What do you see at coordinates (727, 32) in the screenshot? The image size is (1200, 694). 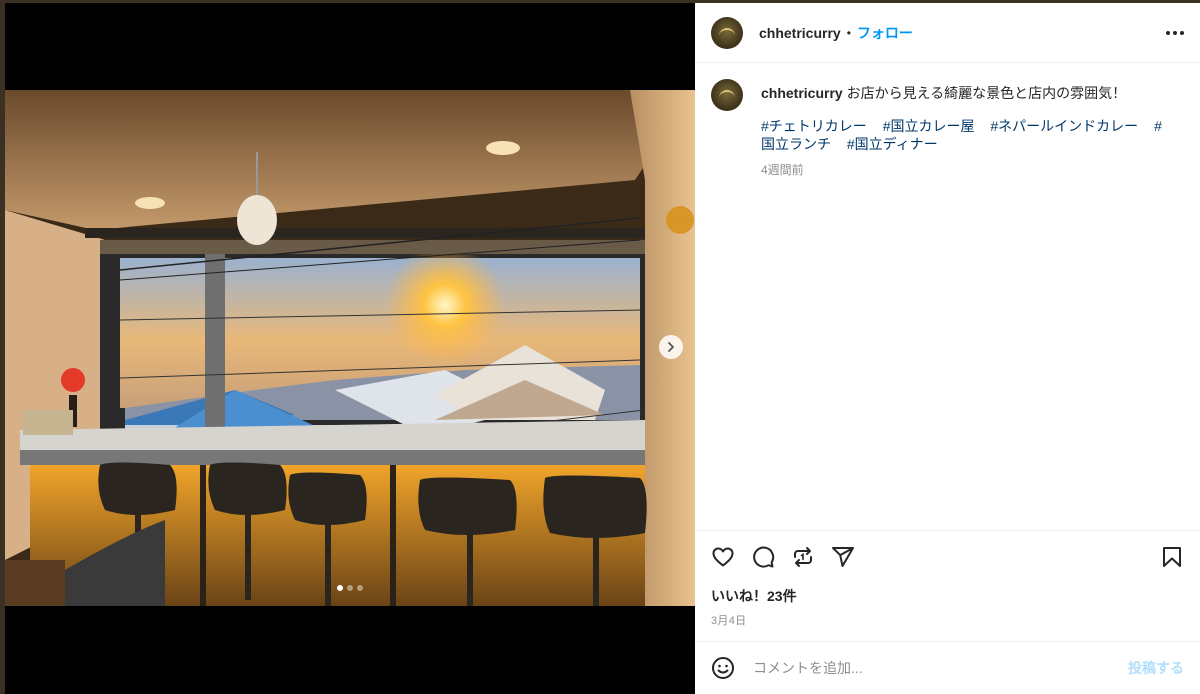 I see `avatar` at bounding box center [727, 32].